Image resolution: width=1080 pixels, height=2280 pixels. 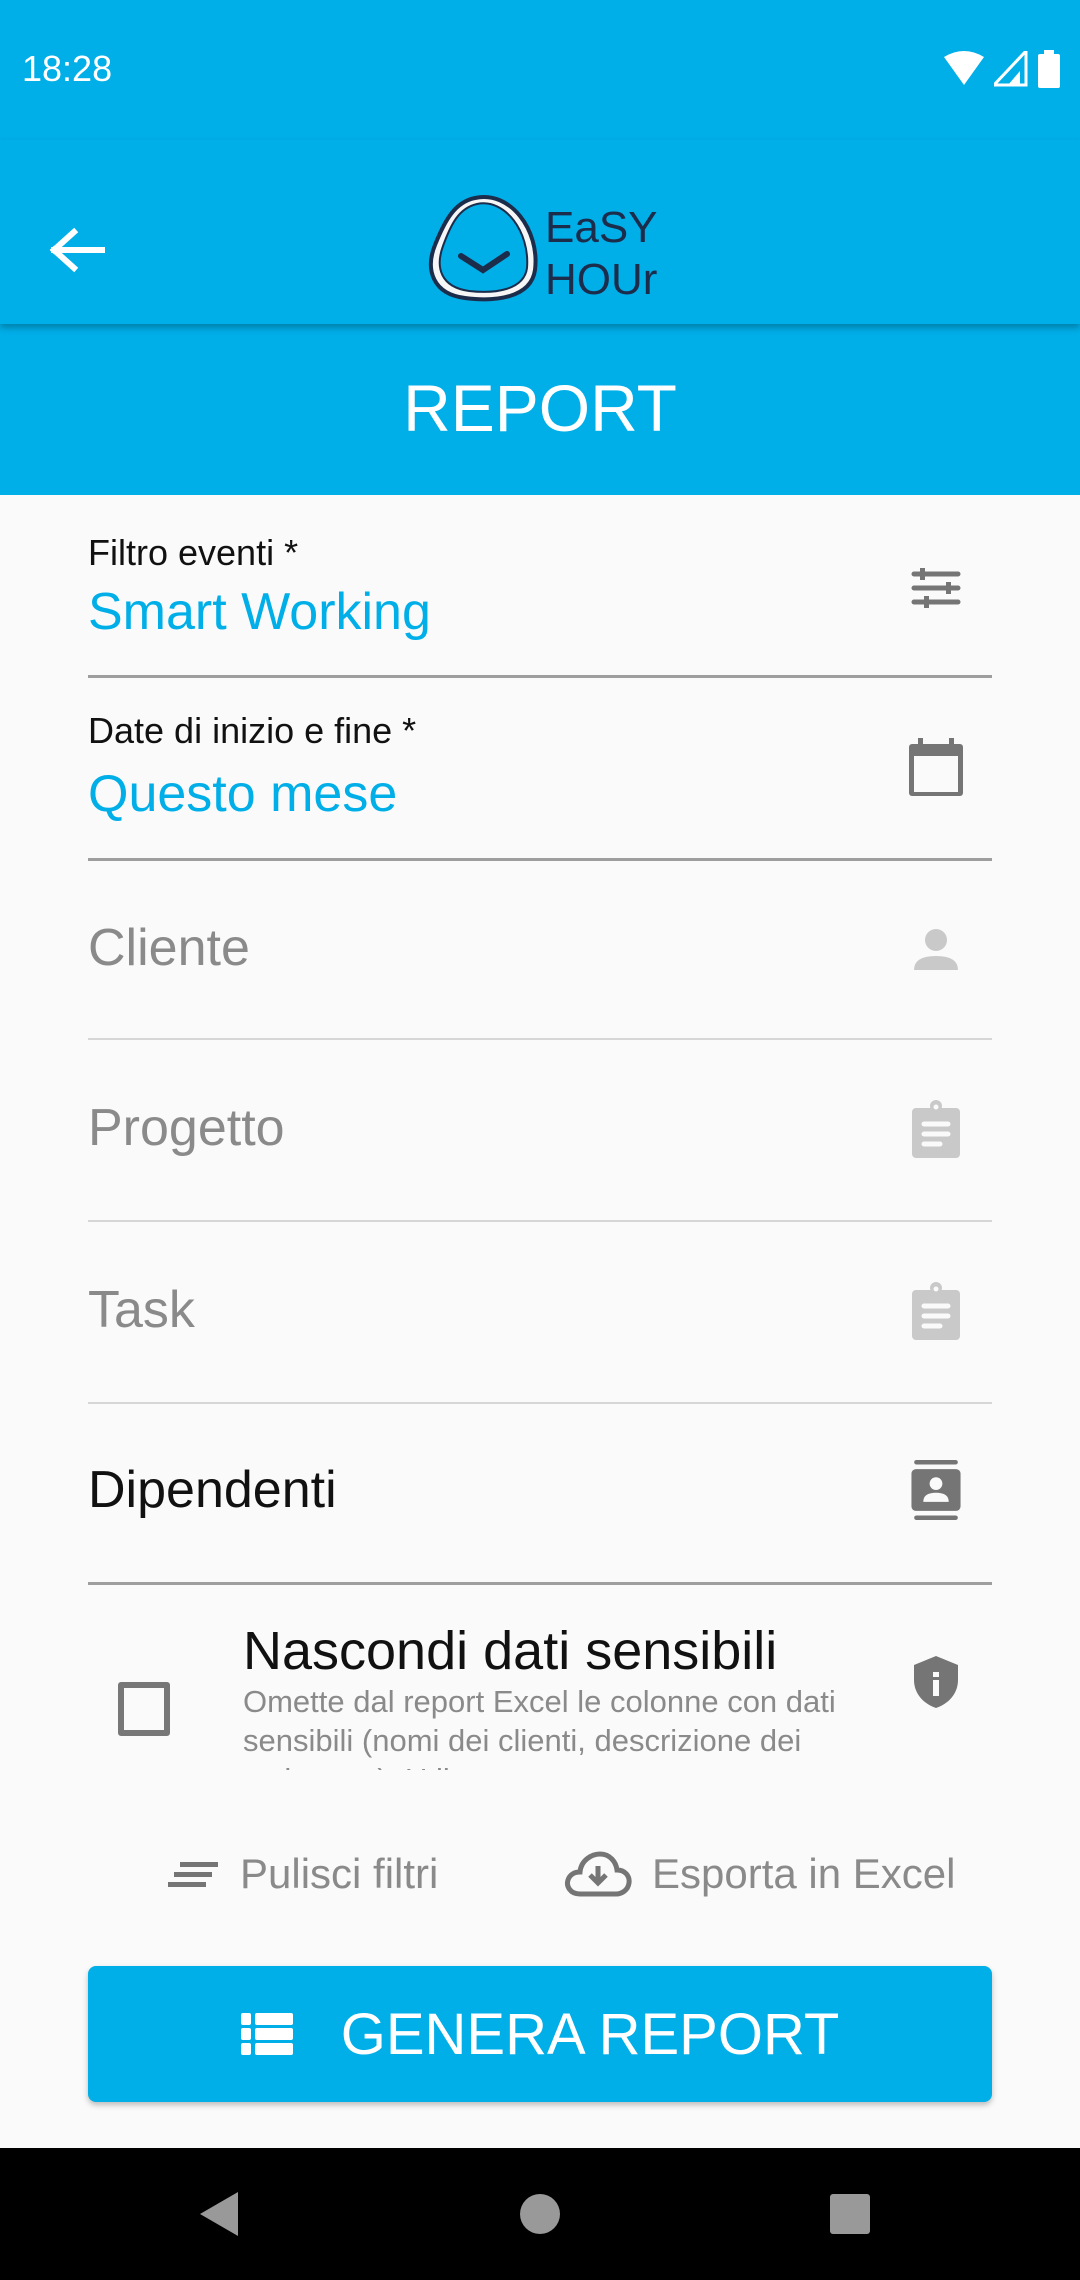 I want to click on hide-sensitive-title: Nascondi dati sensibili, so click(x=510, y=1651).